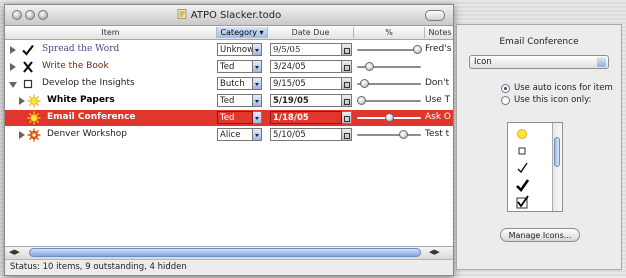 The height and width of the screenshot is (278, 626). I want to click on toolbar-toggle-button, so click(435, 15).